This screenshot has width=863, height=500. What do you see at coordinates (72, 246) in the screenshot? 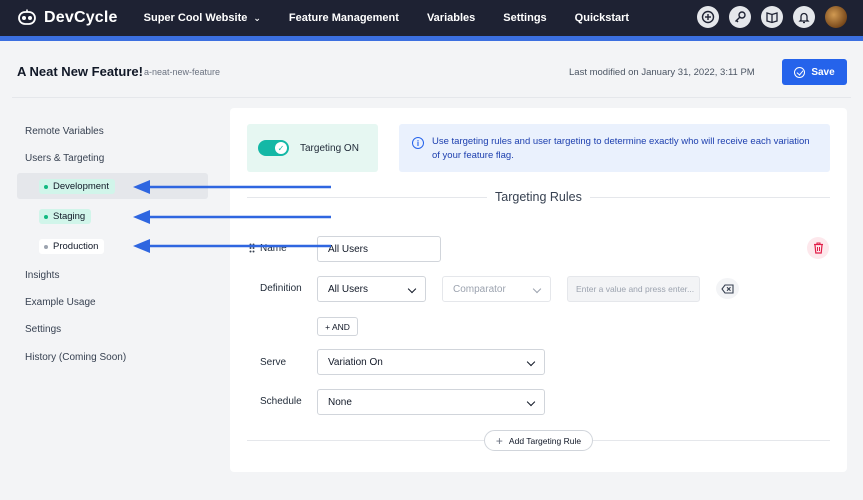
I see `env-badge-production: Production` at bounding box center [72, 246].